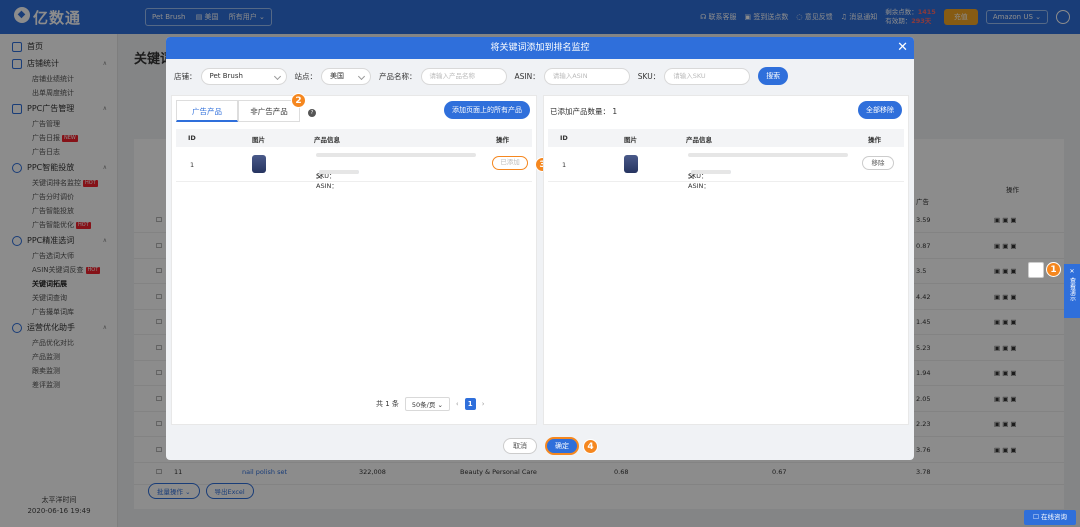 Image resolution: width=1080 pixels, height=527 pixels. I want to click on search-button: 搜索, so click(773, 76).